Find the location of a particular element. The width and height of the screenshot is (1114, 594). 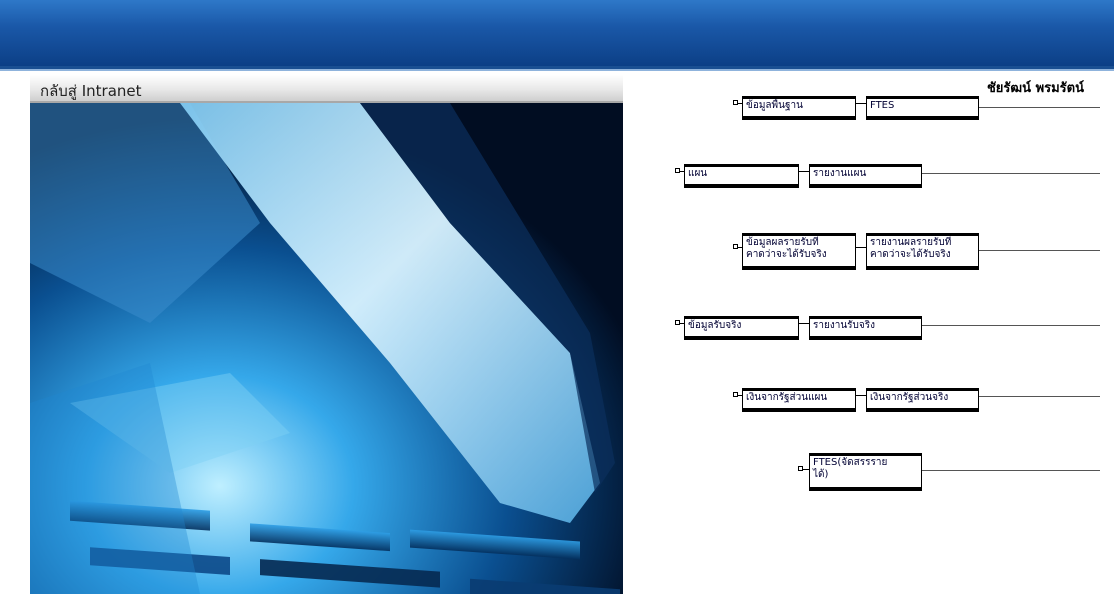

node-plan-report: รายงานแผน is located at coordinates (865, 176).